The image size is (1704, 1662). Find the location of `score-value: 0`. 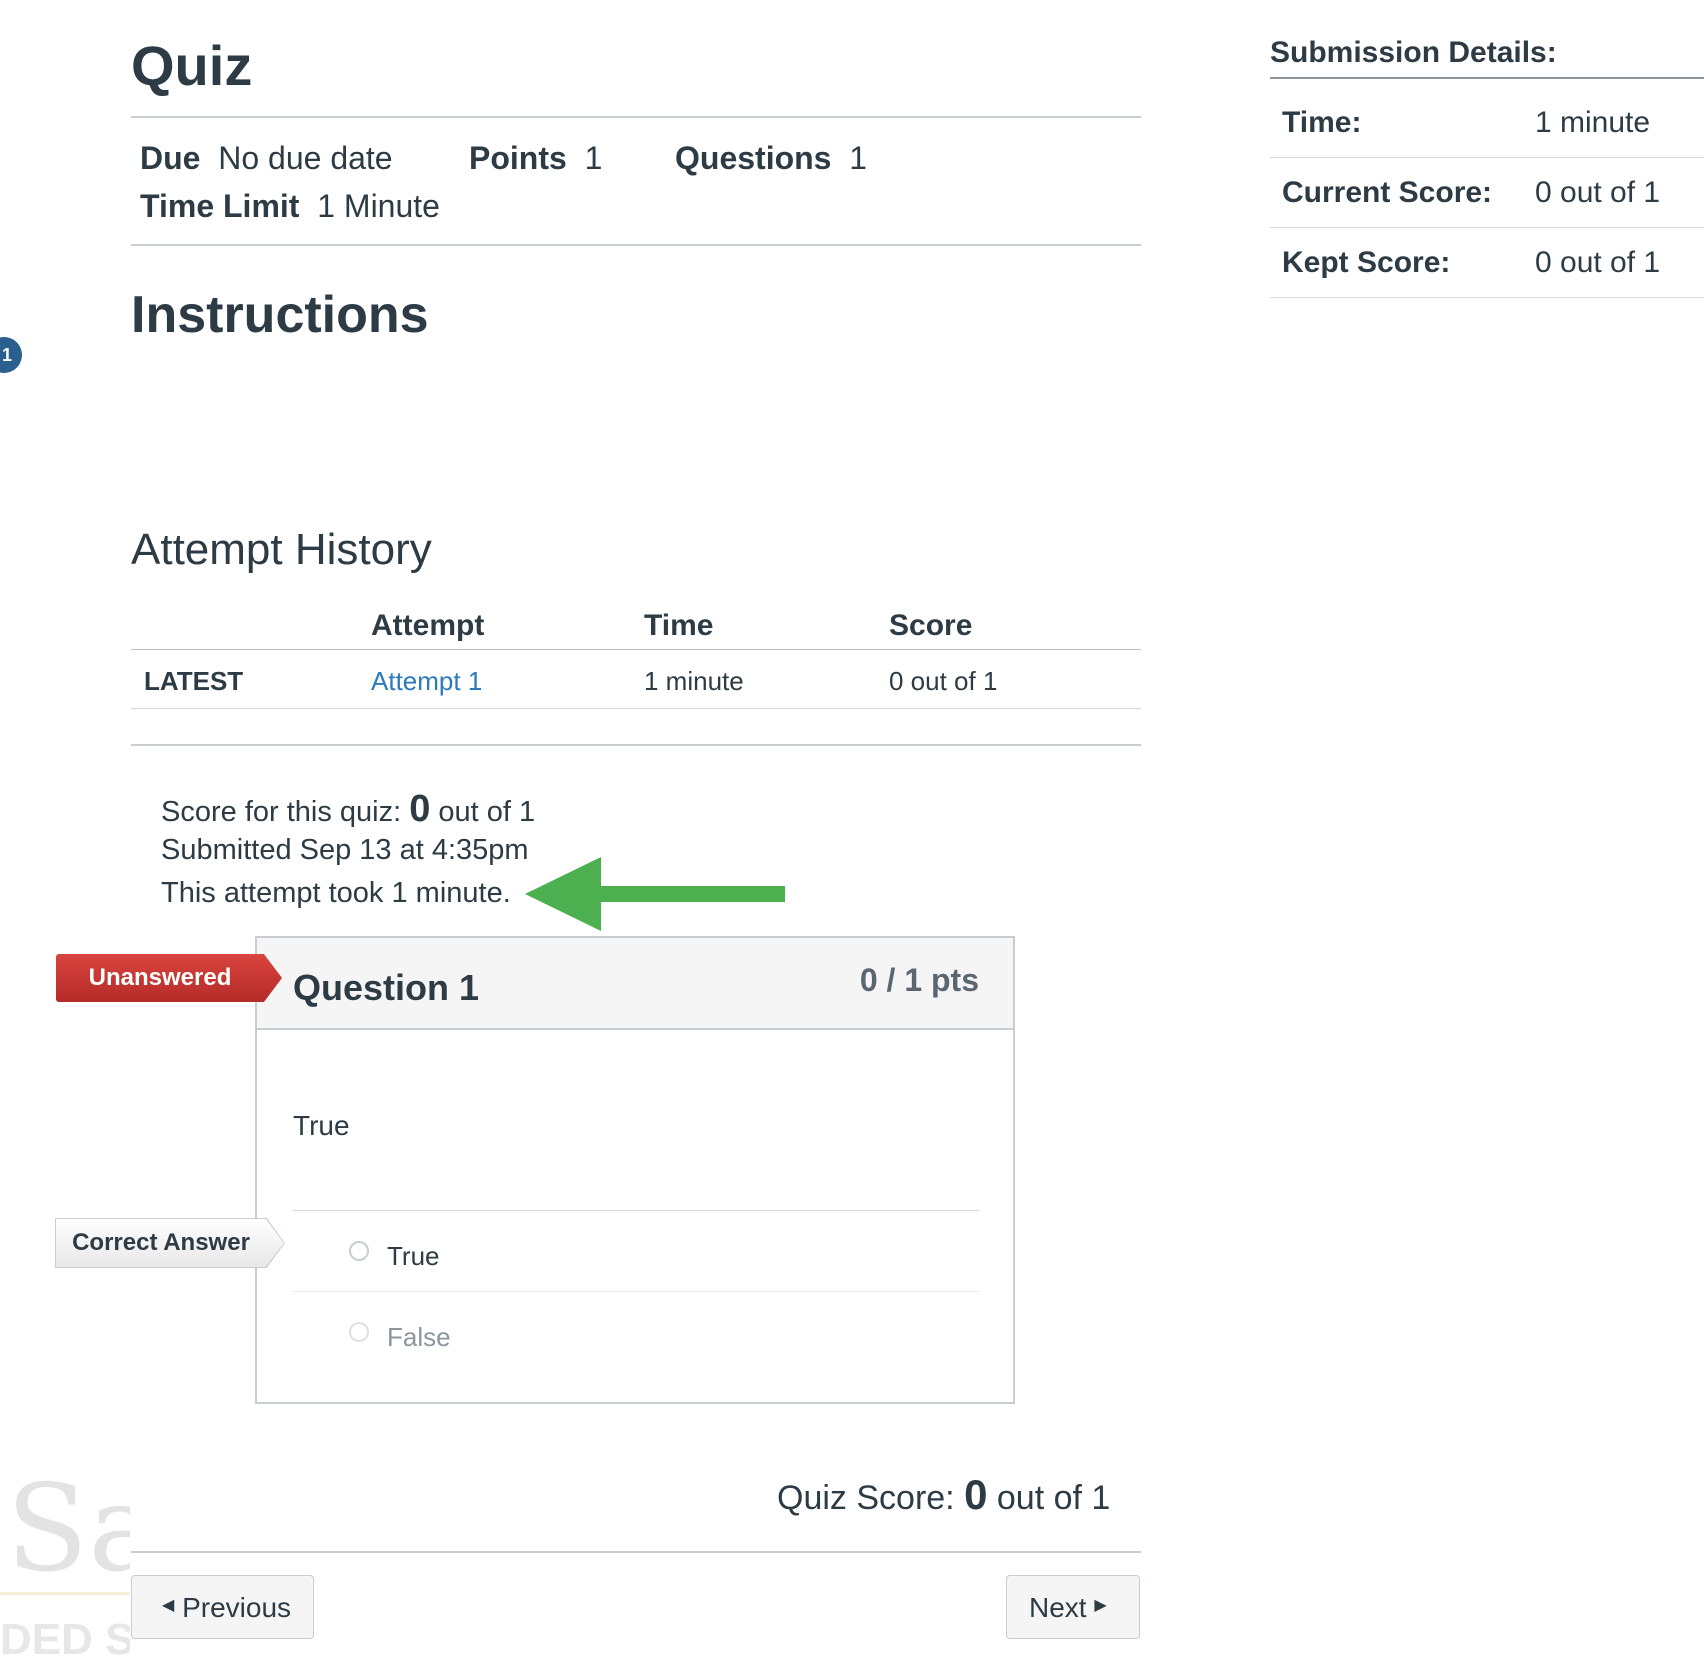

score-value: 0 is located at coordinates (420, 809).